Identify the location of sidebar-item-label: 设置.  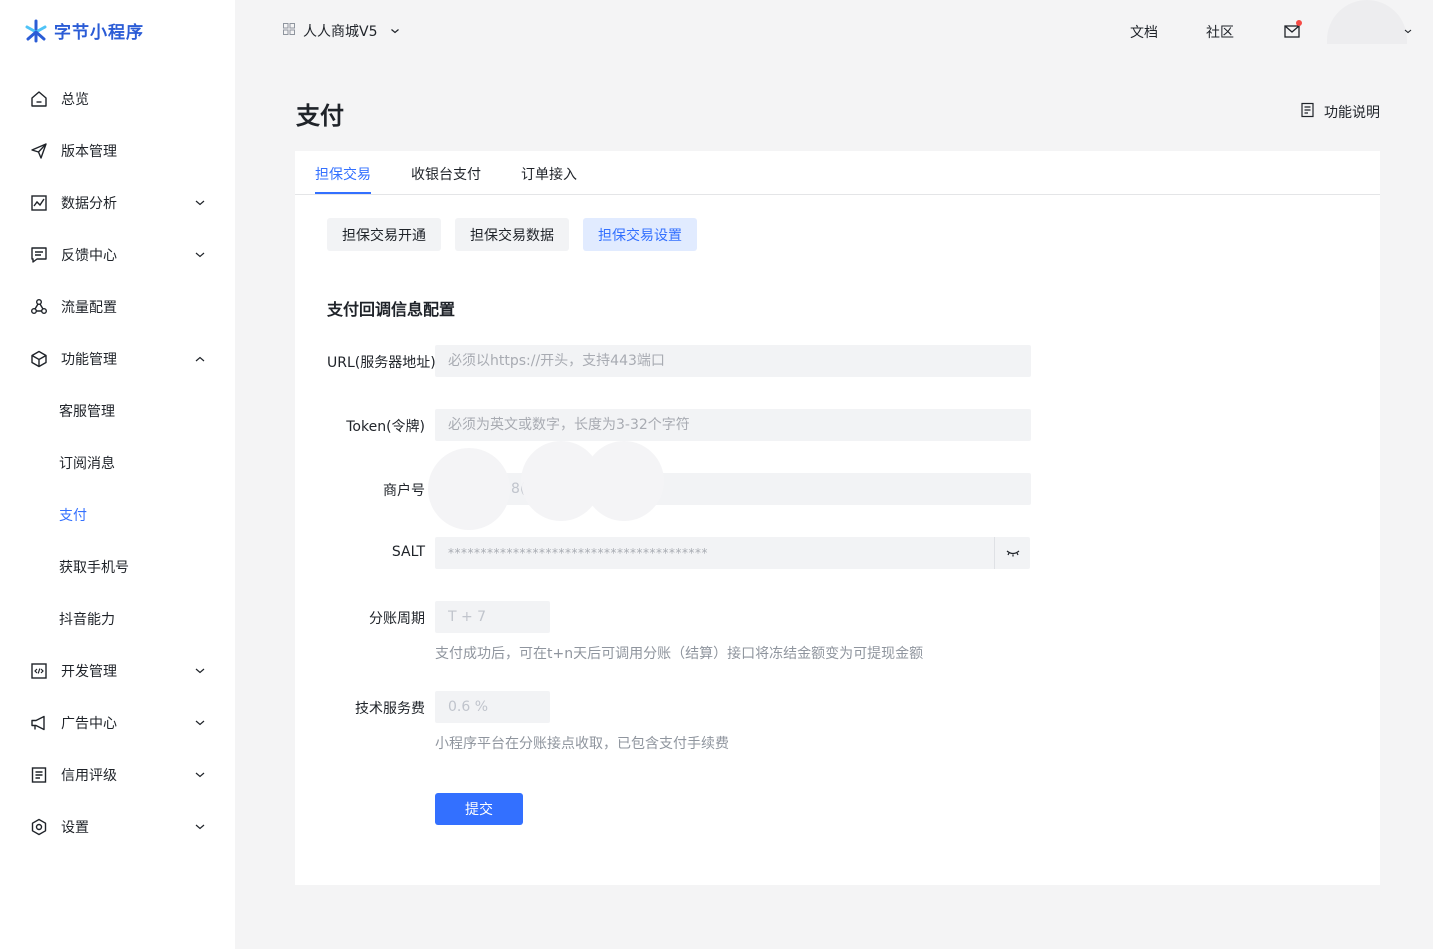
(75, 828).